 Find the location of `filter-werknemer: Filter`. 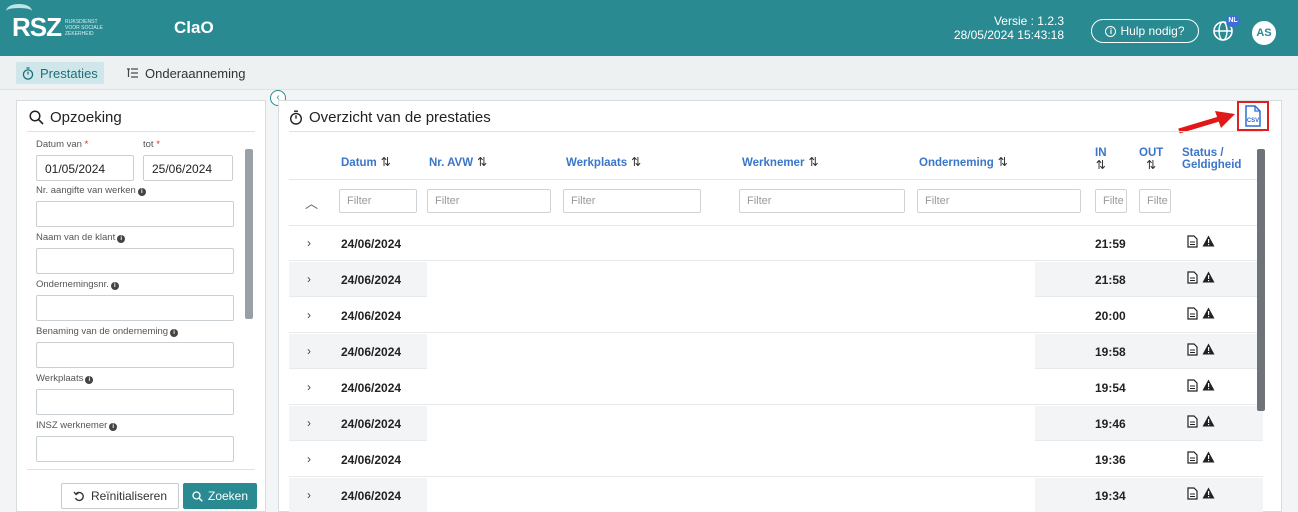

filter-werknemer: Filter is located at coordinates (822, 201).